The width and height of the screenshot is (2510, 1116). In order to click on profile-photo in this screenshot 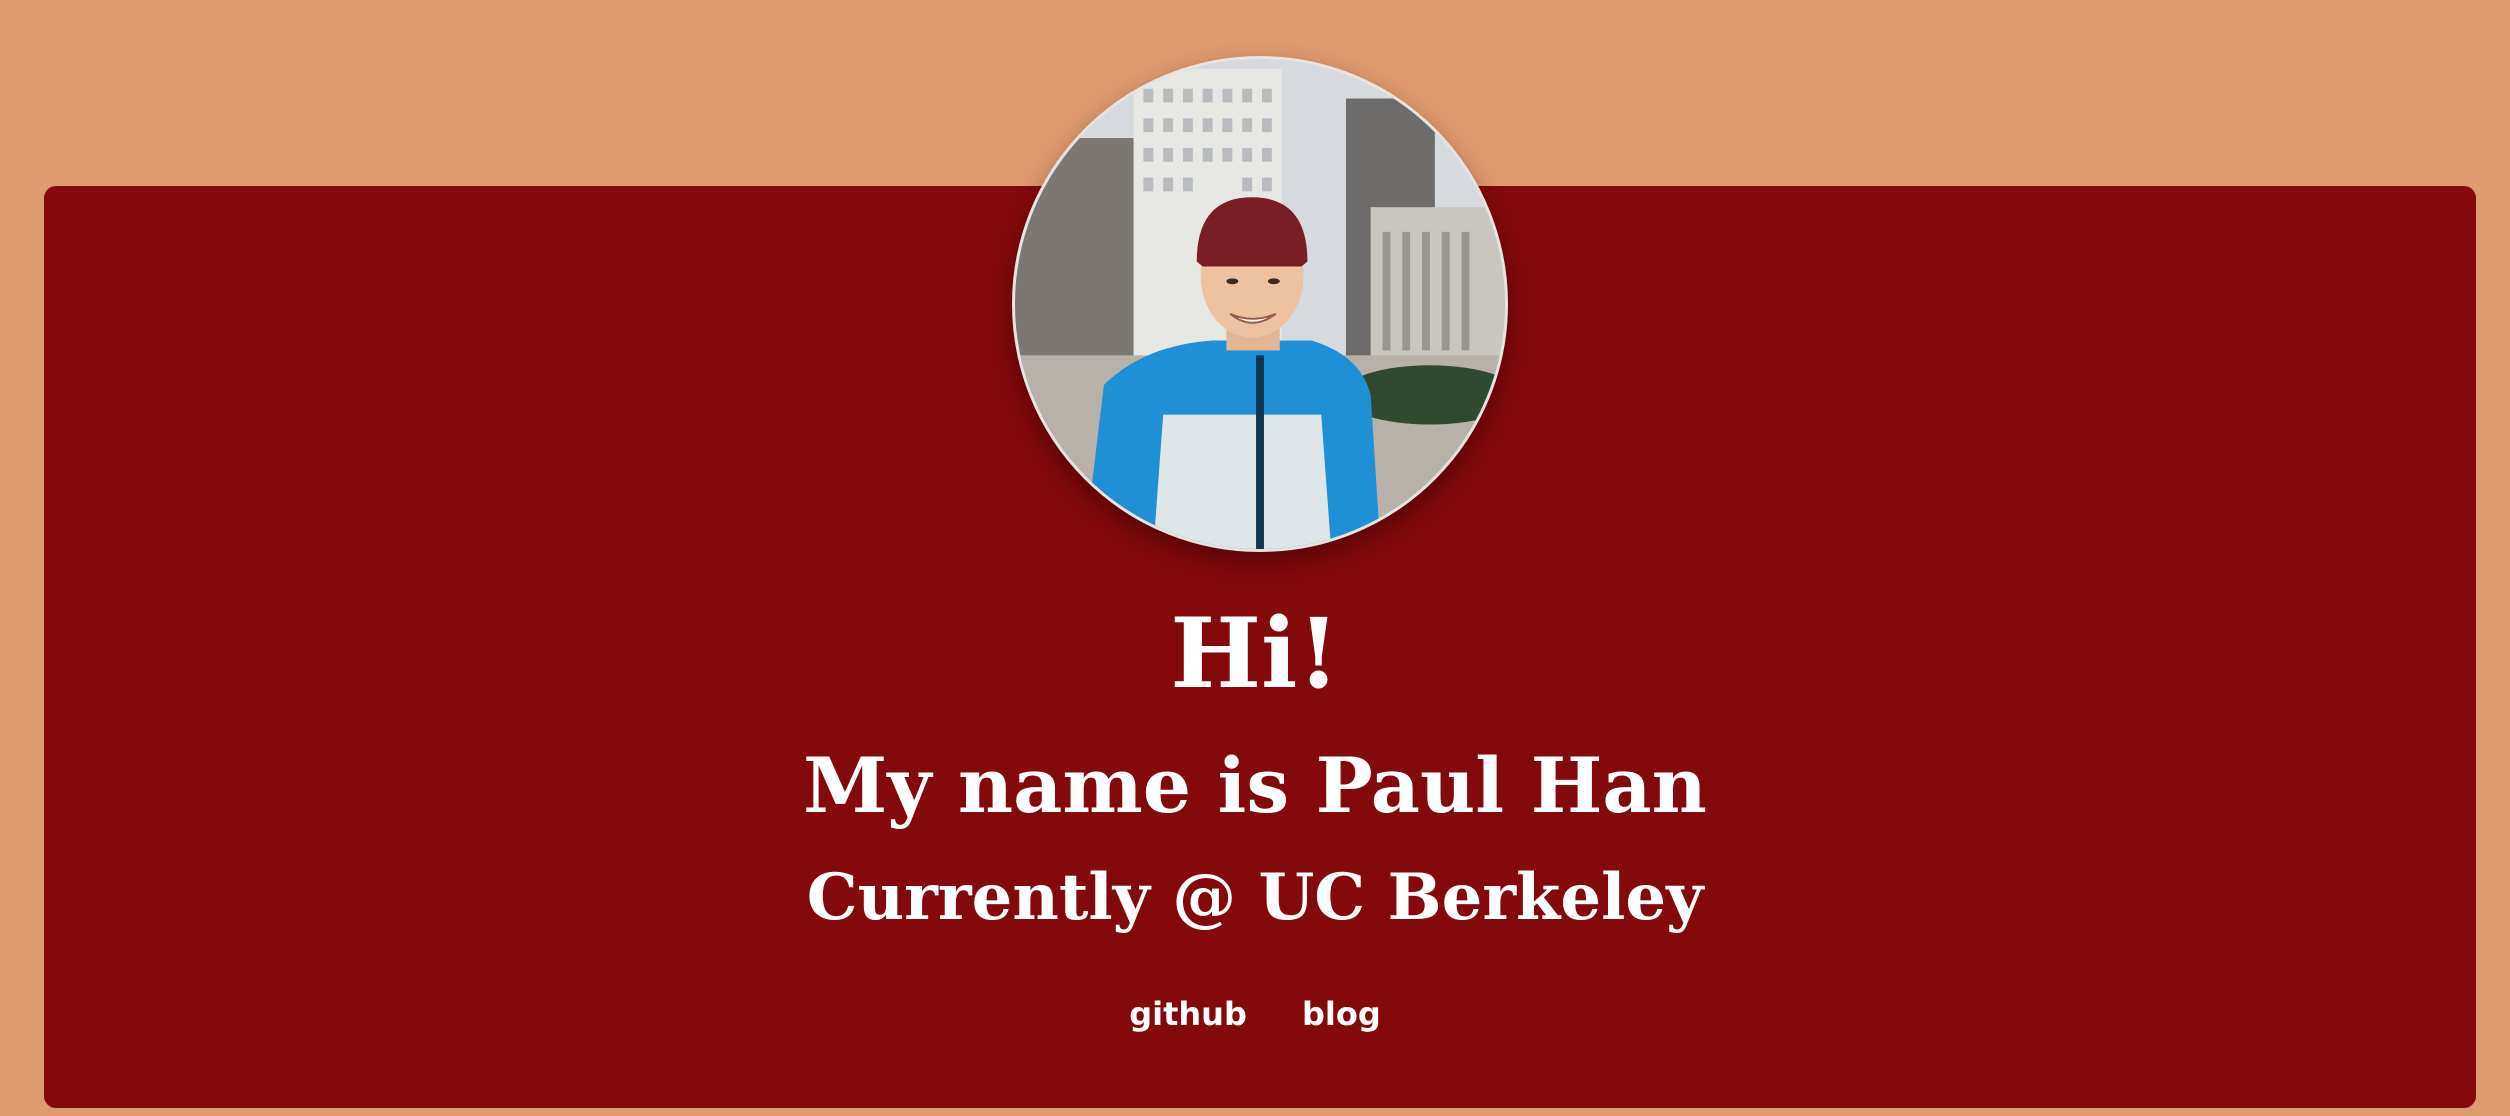, I will do `click(1260, 304)`.